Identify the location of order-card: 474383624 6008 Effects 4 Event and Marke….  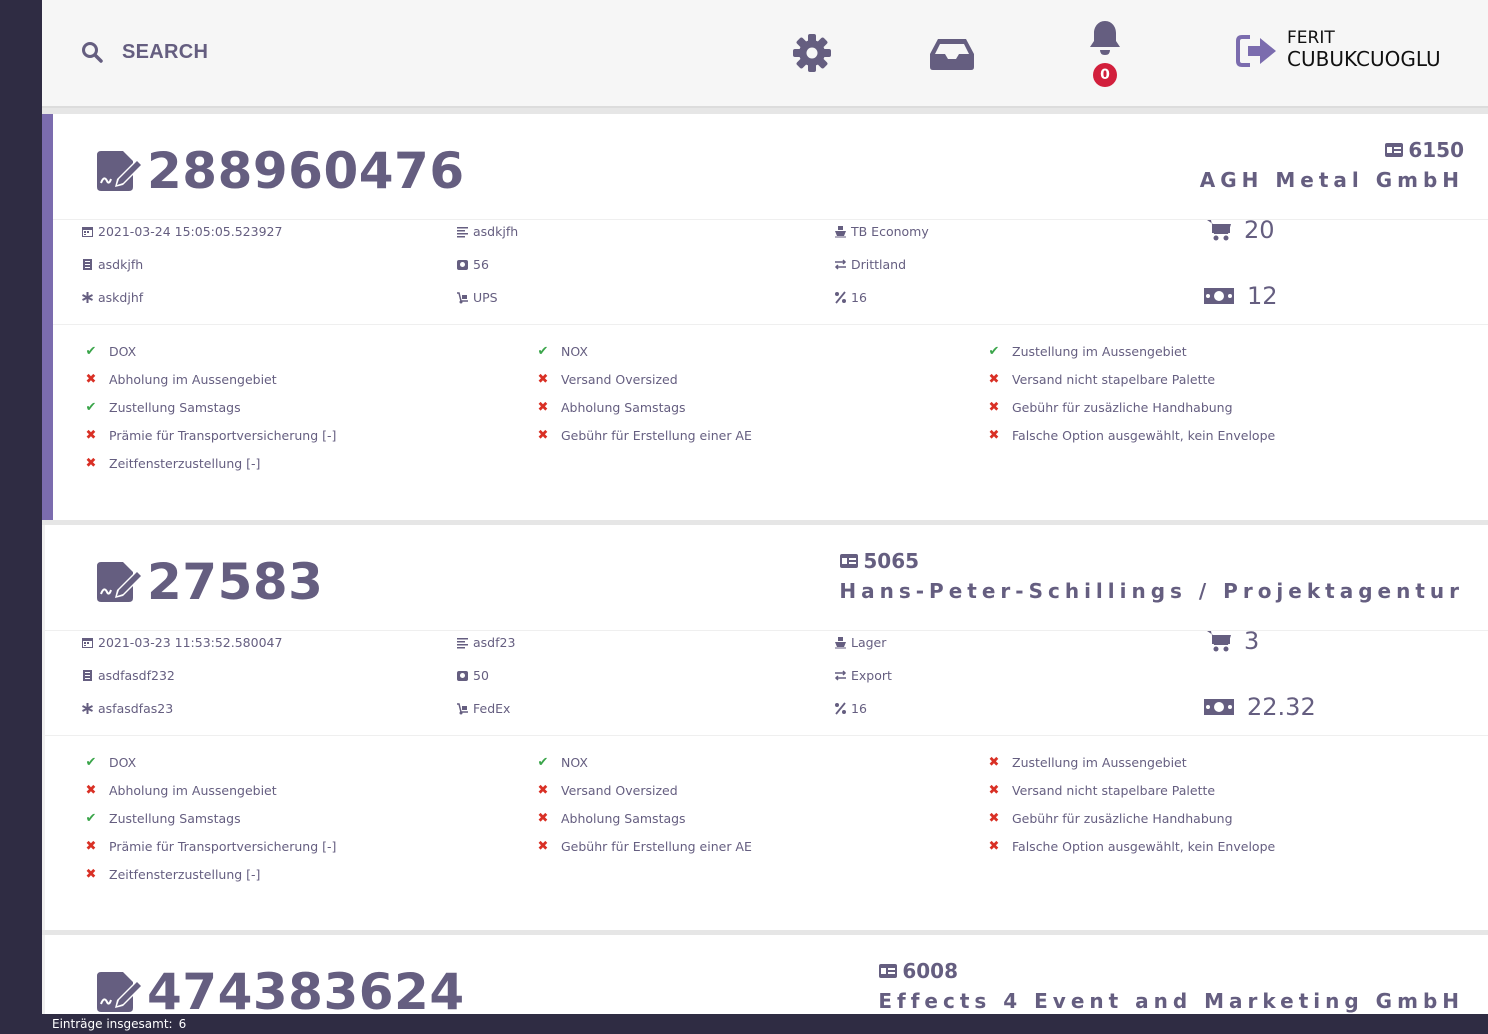
(765, 974).